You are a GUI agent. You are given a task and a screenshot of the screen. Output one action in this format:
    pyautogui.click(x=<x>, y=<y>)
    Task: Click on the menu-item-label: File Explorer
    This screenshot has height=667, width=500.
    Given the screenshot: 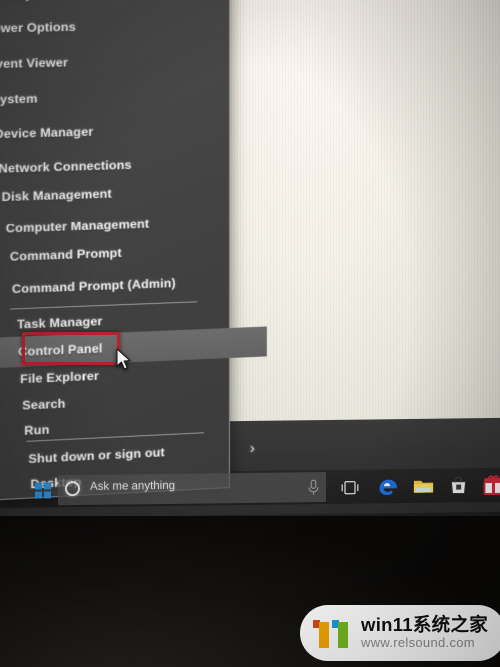 What is the action you would take?
    pyautogui.click(x=59, y=377)
    